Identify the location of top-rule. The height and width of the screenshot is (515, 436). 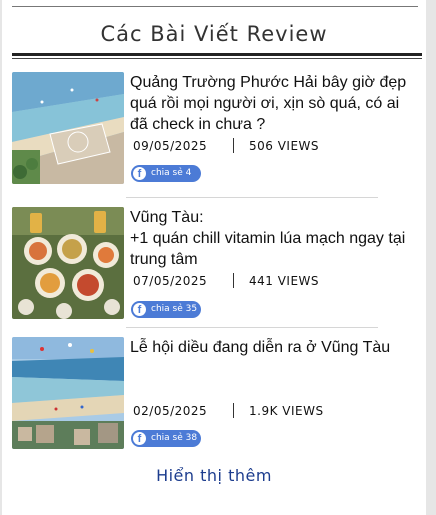
(215, 6).